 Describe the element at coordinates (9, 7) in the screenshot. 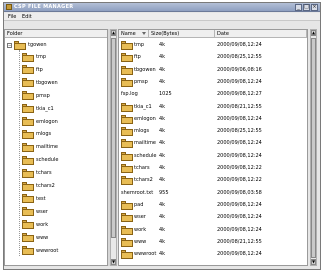

I see `app-icon` at that location.